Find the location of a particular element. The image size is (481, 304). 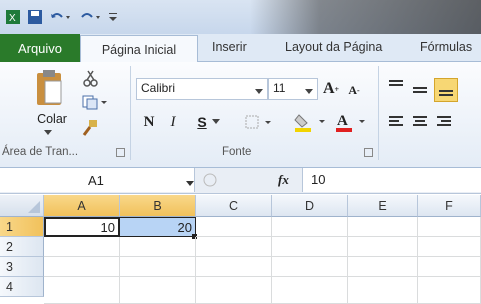

select-all-corner is located at coordinates (22, 206).